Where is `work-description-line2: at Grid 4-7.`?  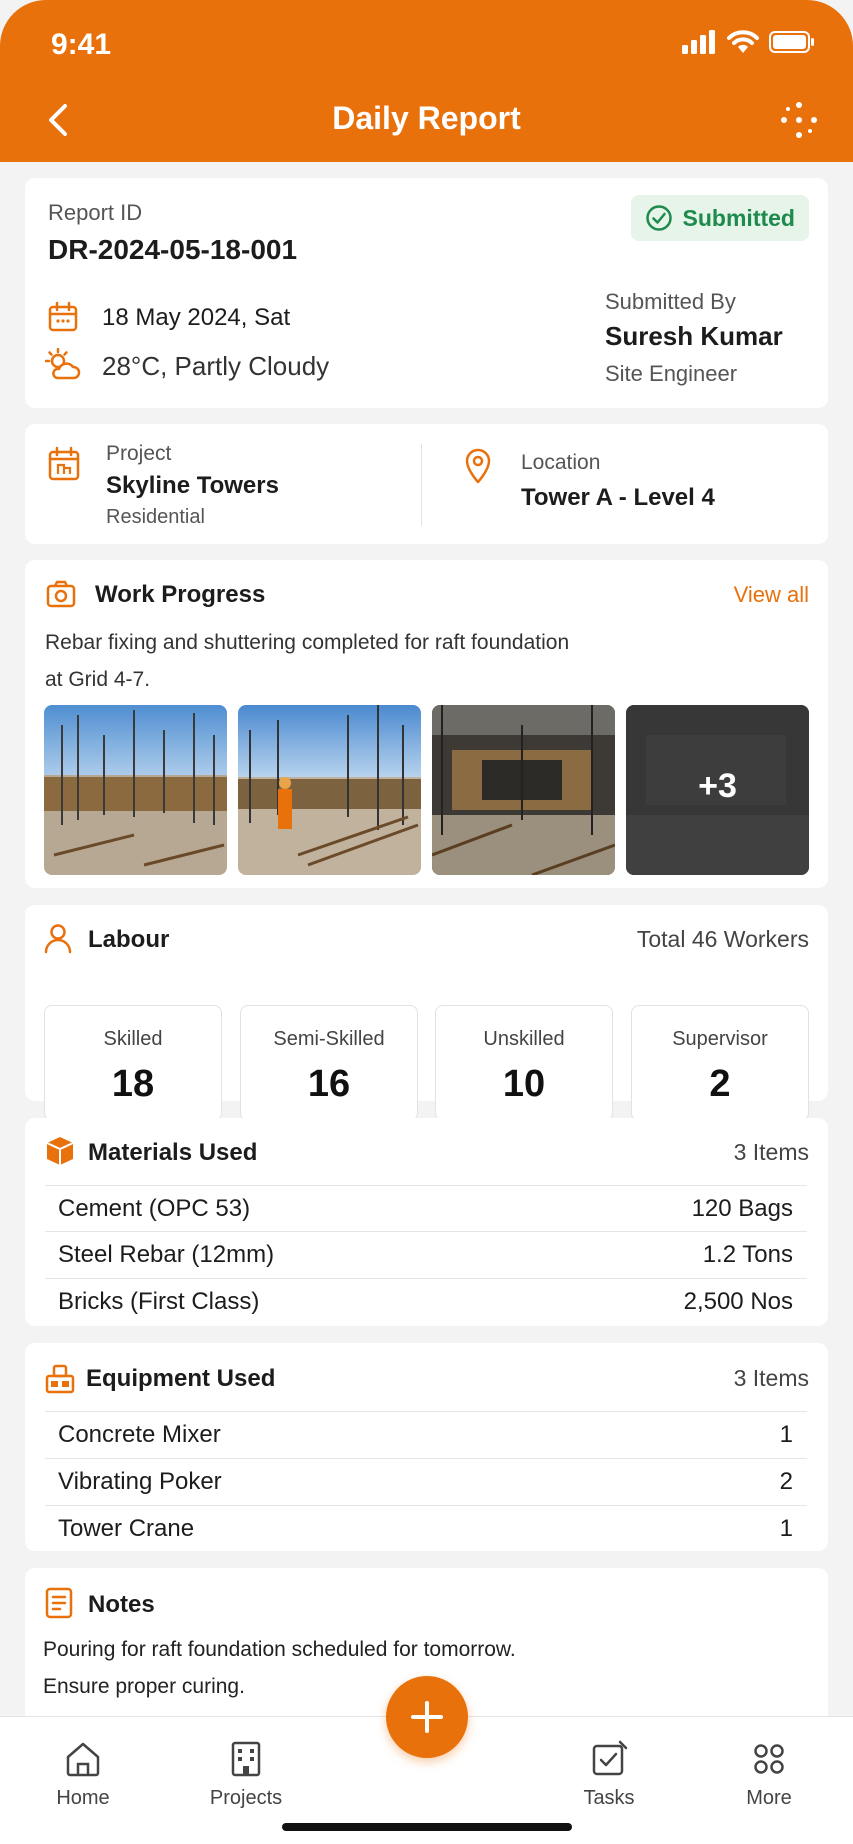
work-description-line2: at Grid 4-7. is located at coordinates (98, 679).